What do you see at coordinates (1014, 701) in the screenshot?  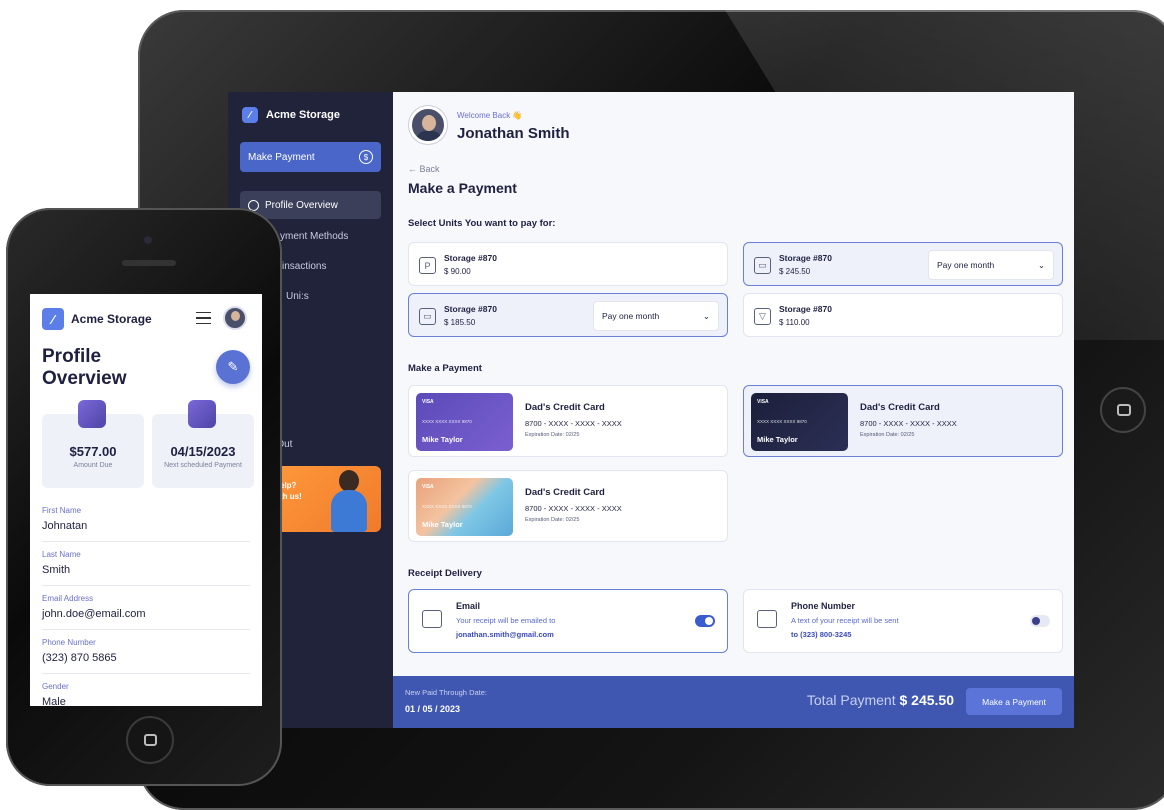 I see `make-payment-submit-button: Make a Payment` at bounding box center [1014, 701].